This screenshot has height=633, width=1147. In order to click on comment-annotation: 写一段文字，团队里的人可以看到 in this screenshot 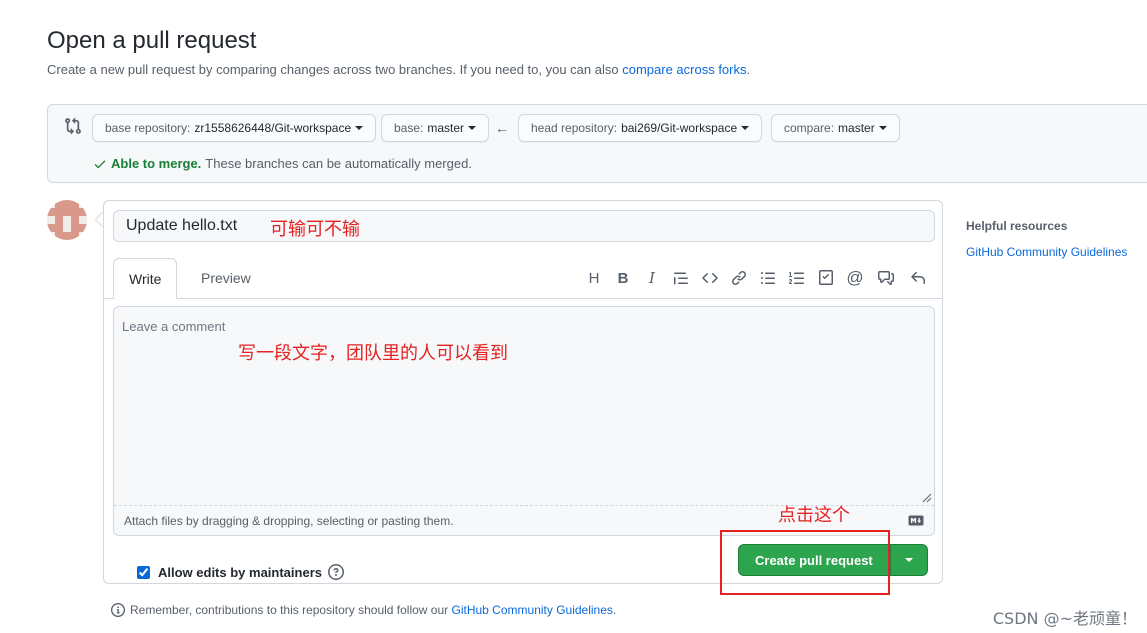, I will do `click(373, 353)`.